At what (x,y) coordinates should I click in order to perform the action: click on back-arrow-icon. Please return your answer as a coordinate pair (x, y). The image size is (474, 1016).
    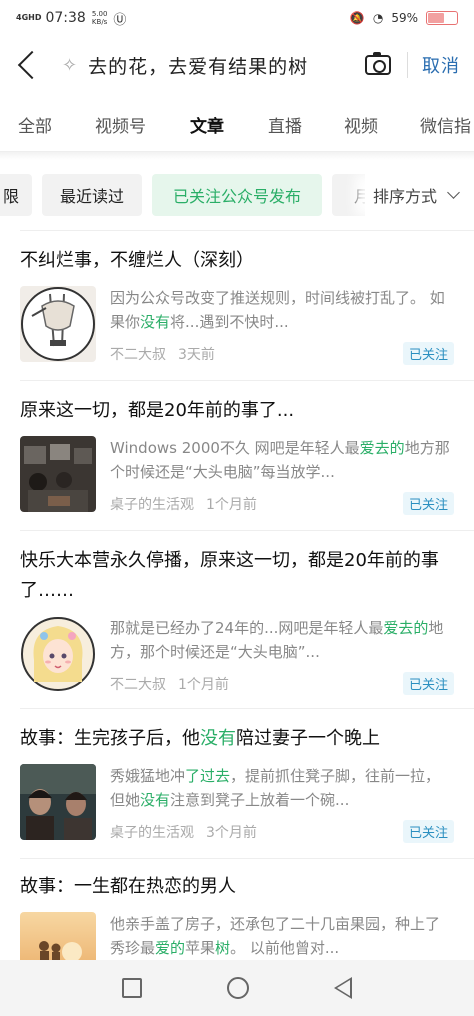
    Looking at the image, I should click on (32, 65).